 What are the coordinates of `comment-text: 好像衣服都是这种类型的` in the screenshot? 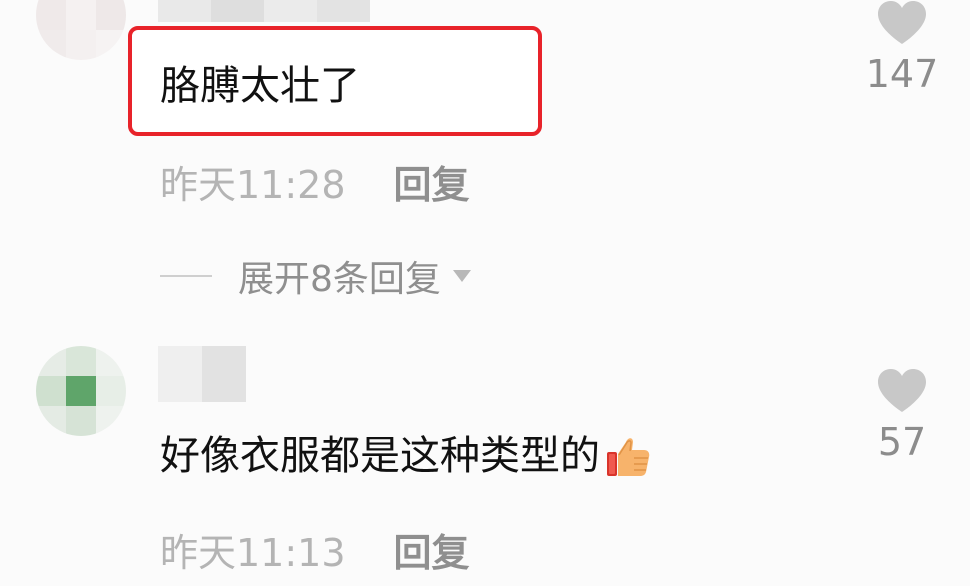 It's located at (406, 456).